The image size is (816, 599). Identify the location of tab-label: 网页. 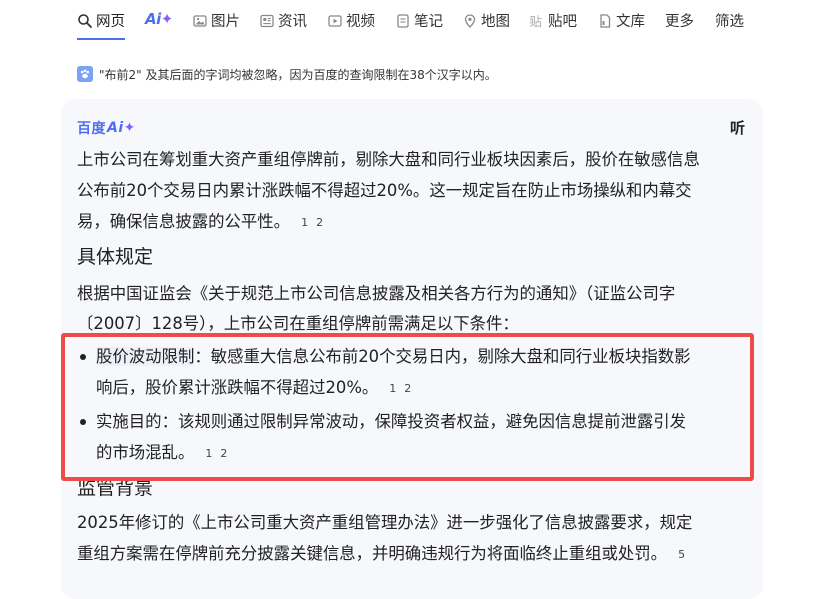
(110, 22).